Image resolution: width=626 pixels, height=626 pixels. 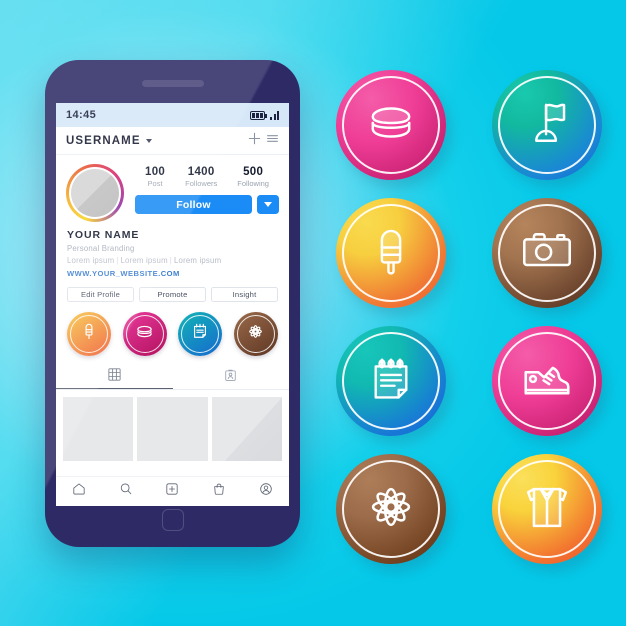 I want to click on grid-icon, so click(x=114, y=377).